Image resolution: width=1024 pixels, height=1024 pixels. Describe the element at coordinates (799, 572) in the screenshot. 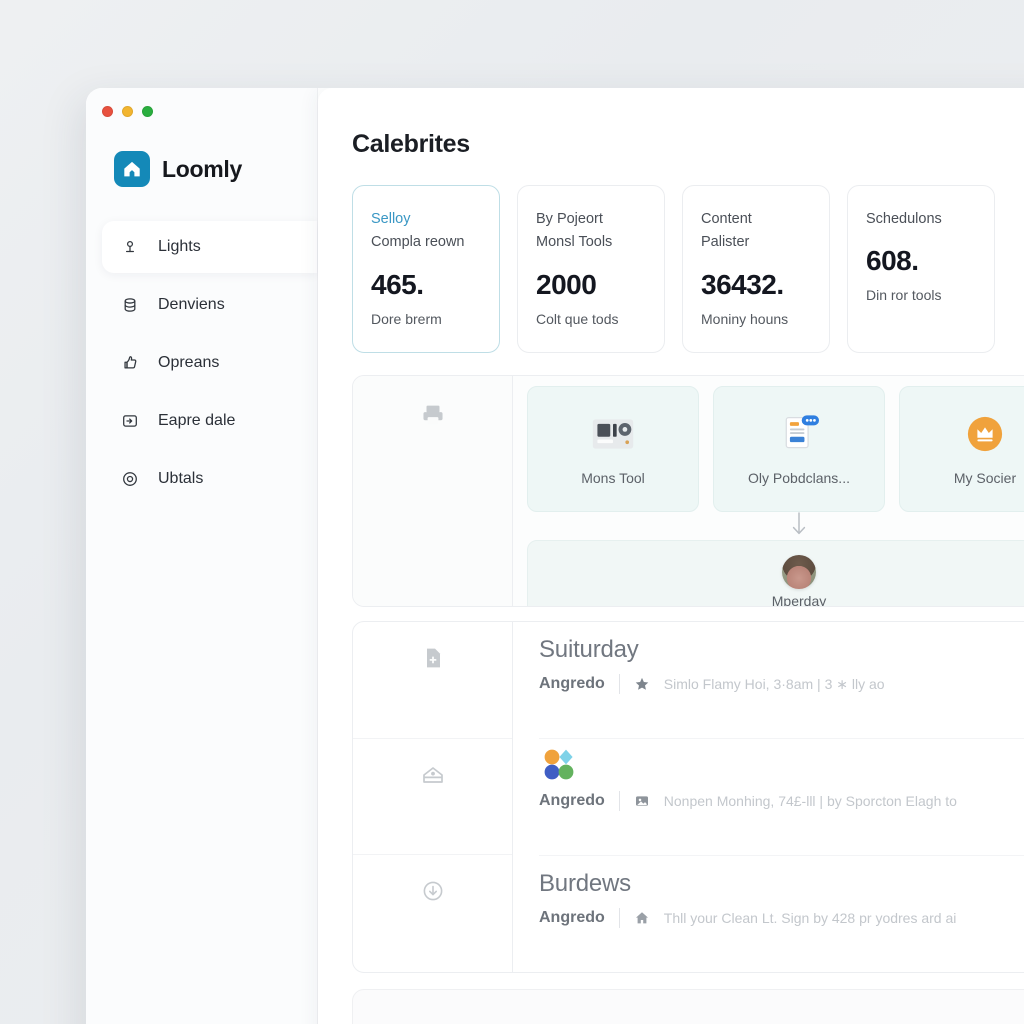

I see `avatar` at that location.